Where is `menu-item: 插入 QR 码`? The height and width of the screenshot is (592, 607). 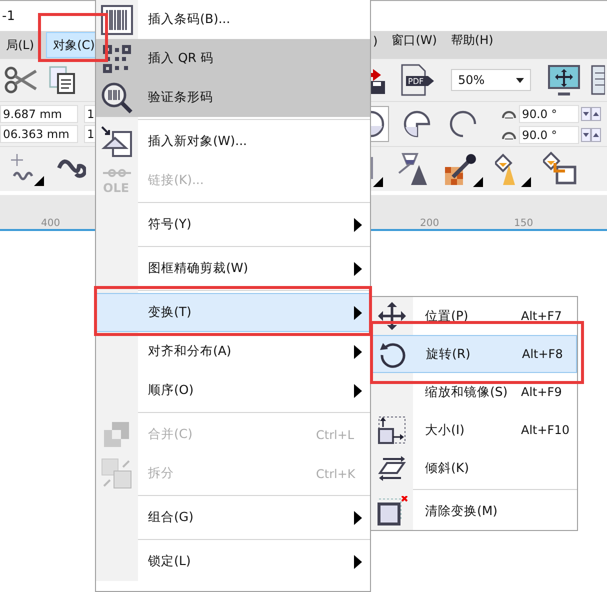 menu-item: 插入 QR 码 is located at coordinates (233, 58).